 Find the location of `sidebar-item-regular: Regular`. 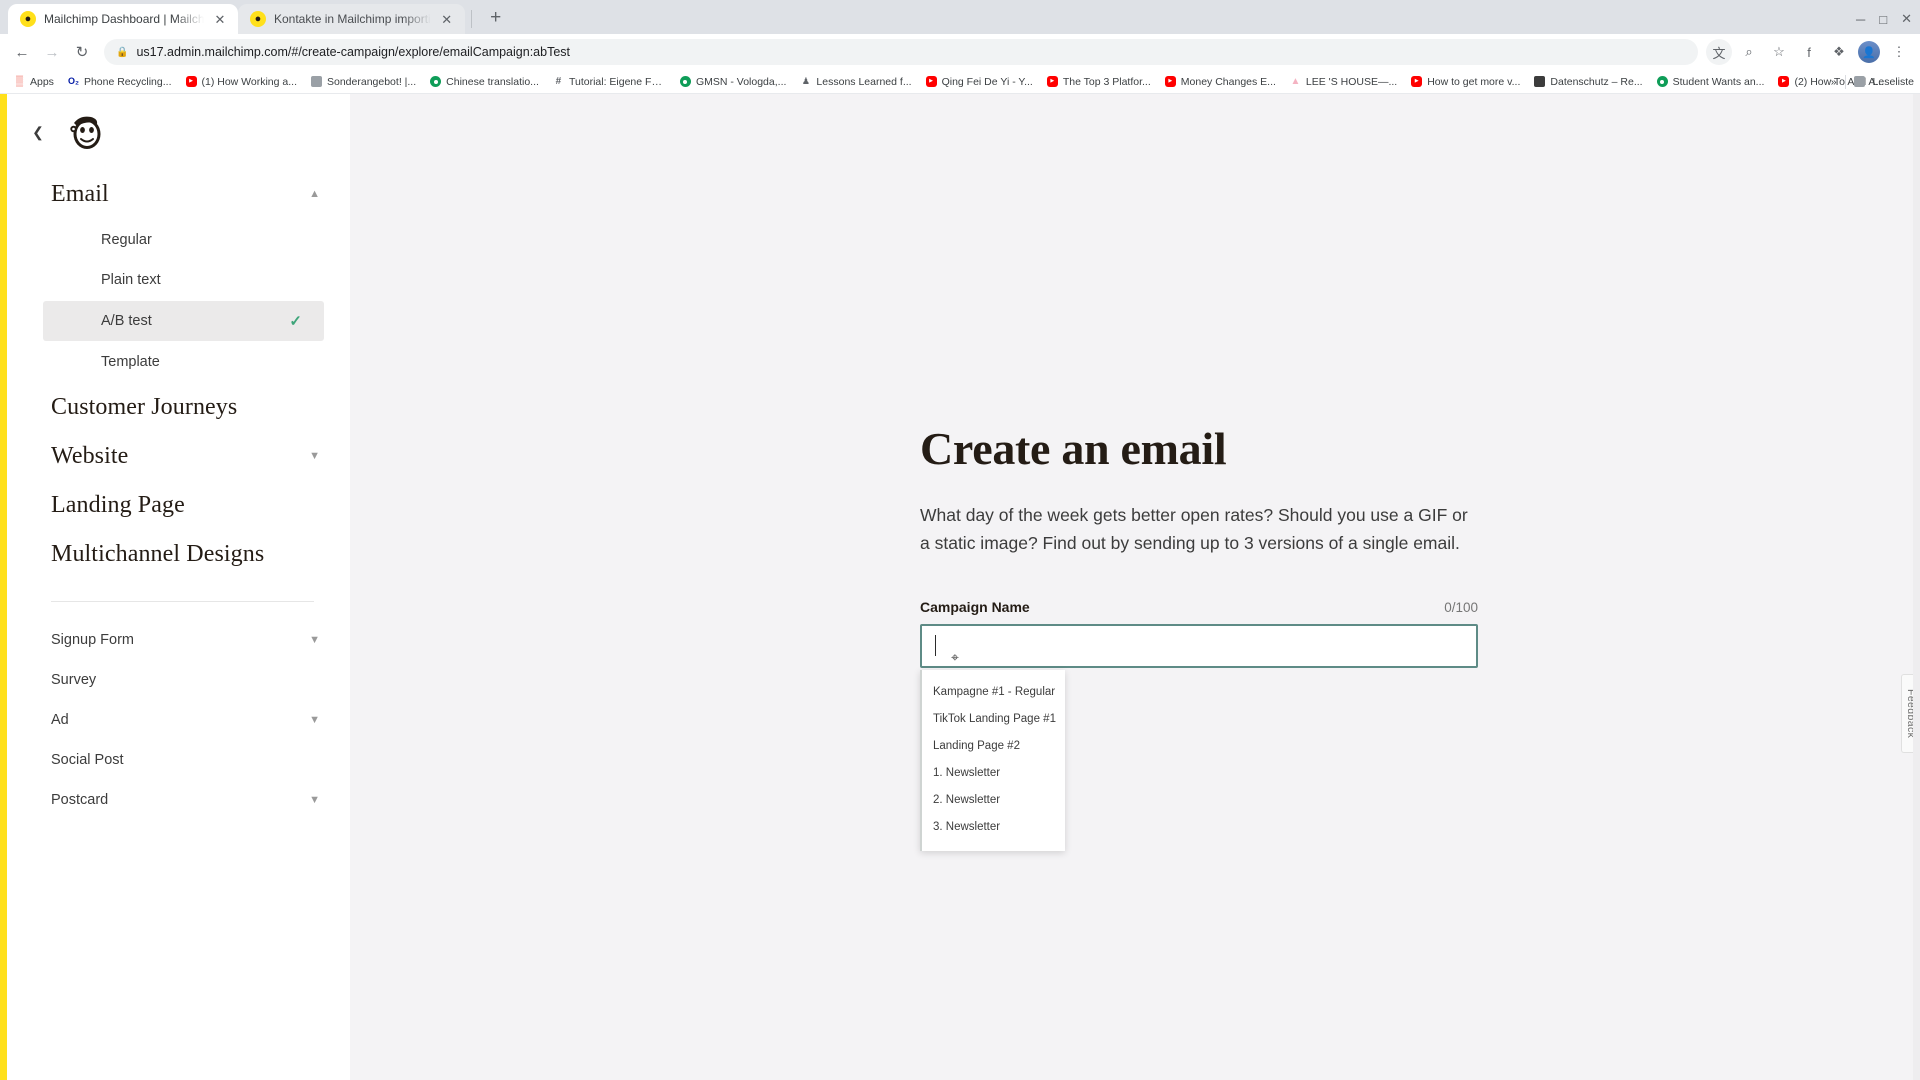

sidebar-item-regular: Regular is located at coordinates (183, 240).